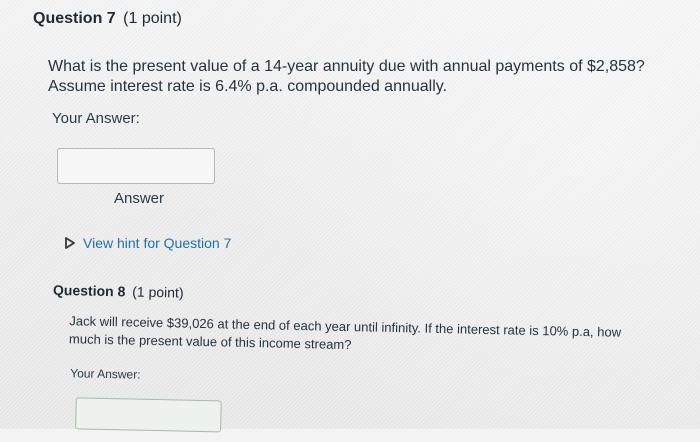 This screenshot has width=700, height=442. Describe the element at coordinates (158, 292) in the screenshot. I see `question-8-points: (1 point)` at that location.